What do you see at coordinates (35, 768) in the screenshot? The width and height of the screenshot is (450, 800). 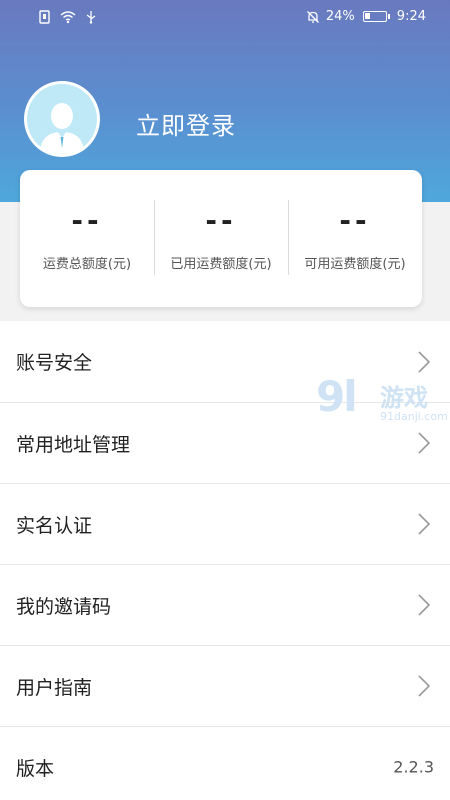 I see `version-label: 版本` at bounding box center [35, 768].